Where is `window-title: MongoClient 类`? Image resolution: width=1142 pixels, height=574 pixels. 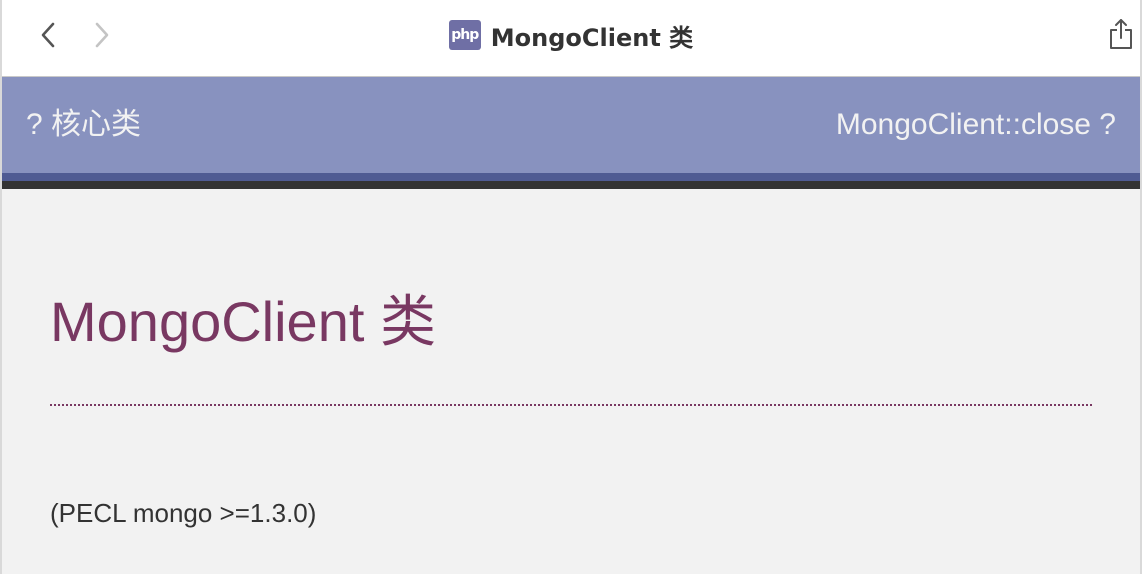
window-title: MongoClient 类 is located at coordinates (592, 37).